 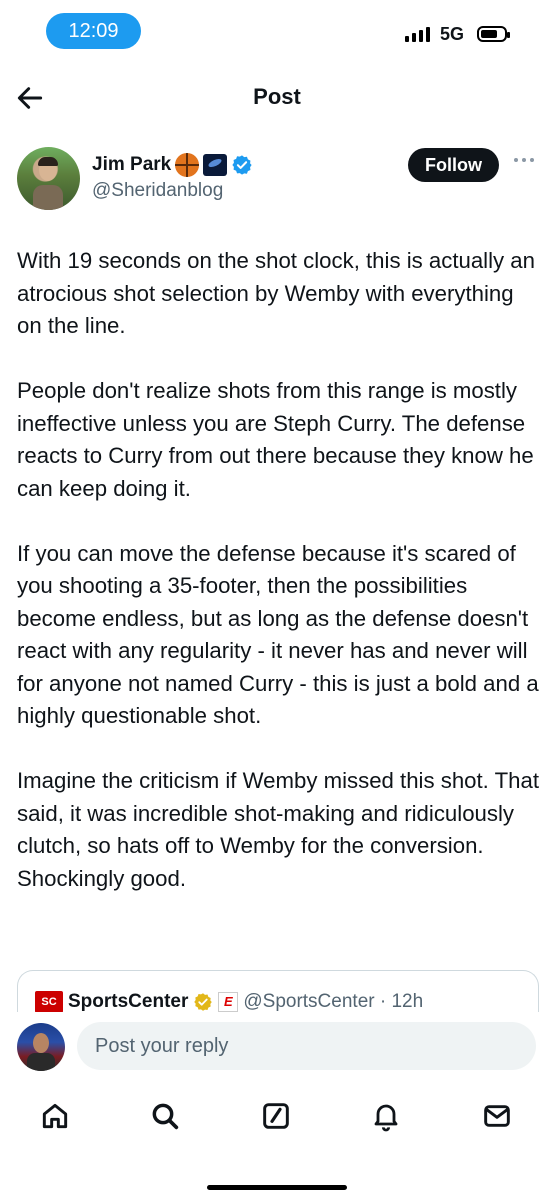 I want to click on author-row: Jim Park @Sheridanblog Follow, so click(x=277, y=180).